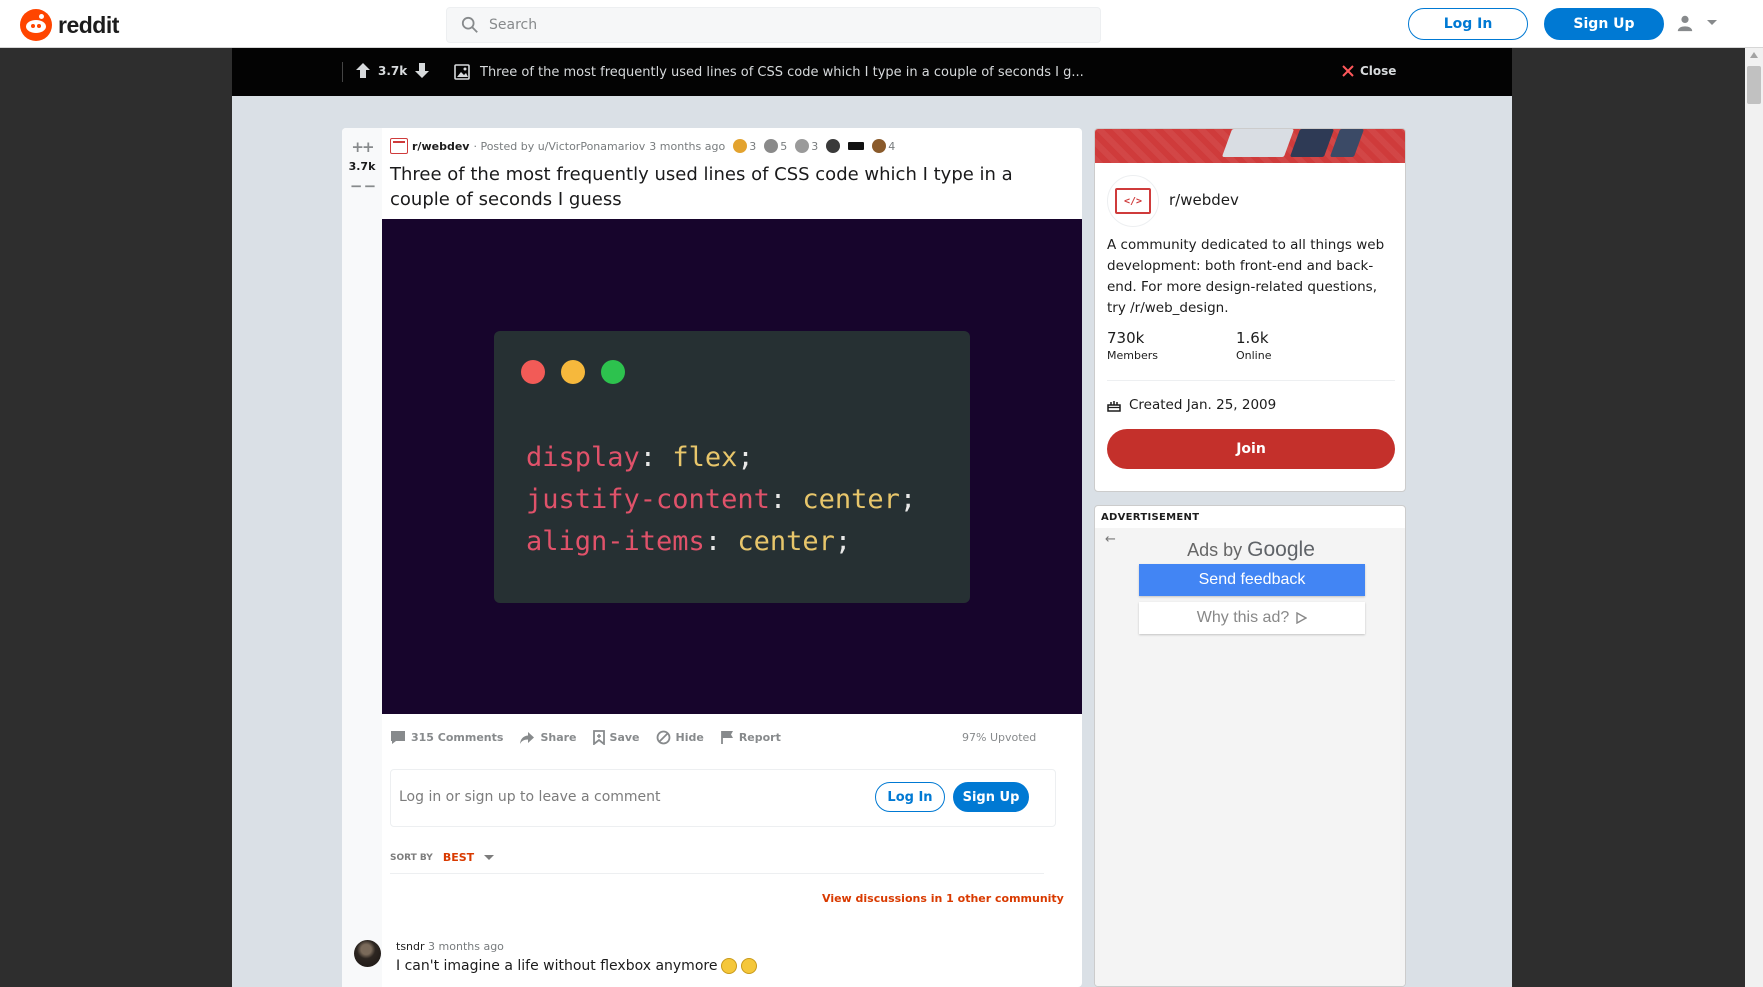 The height and width of the screenshot is (987, 1763). Describe the element at coordinates (457, 737) in the screenshot. I see `comments-label: 315 Comments` at that location.